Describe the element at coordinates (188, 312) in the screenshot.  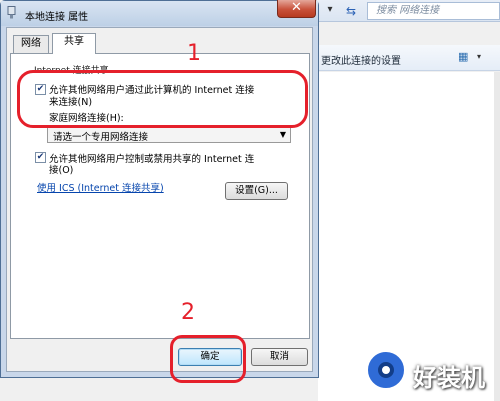
I see `annotation-number-2: 2` at that location.